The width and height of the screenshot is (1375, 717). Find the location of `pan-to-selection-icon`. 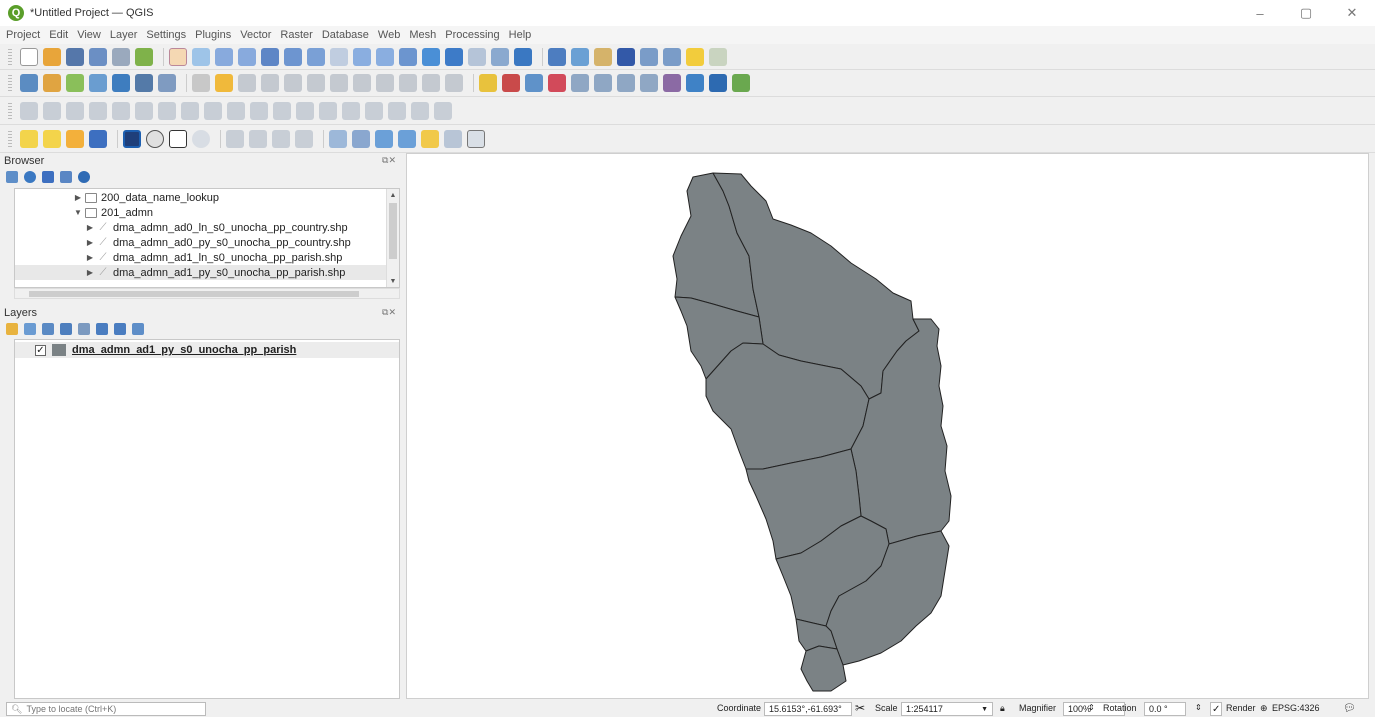

pan-to-selection-icon is located at coordinates (201, 56).